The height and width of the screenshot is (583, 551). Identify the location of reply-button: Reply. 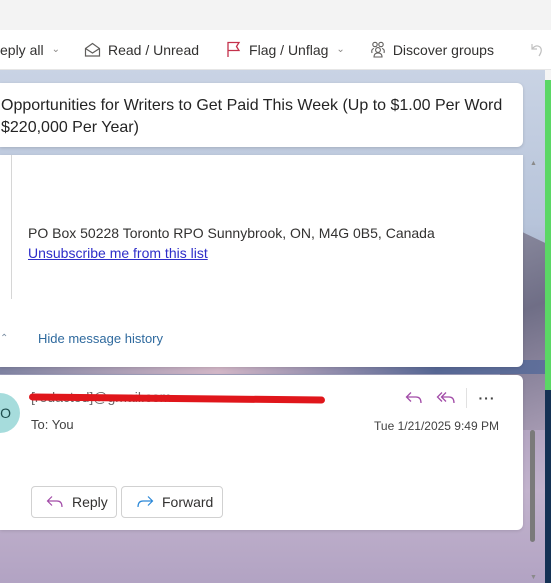
(74, 502).